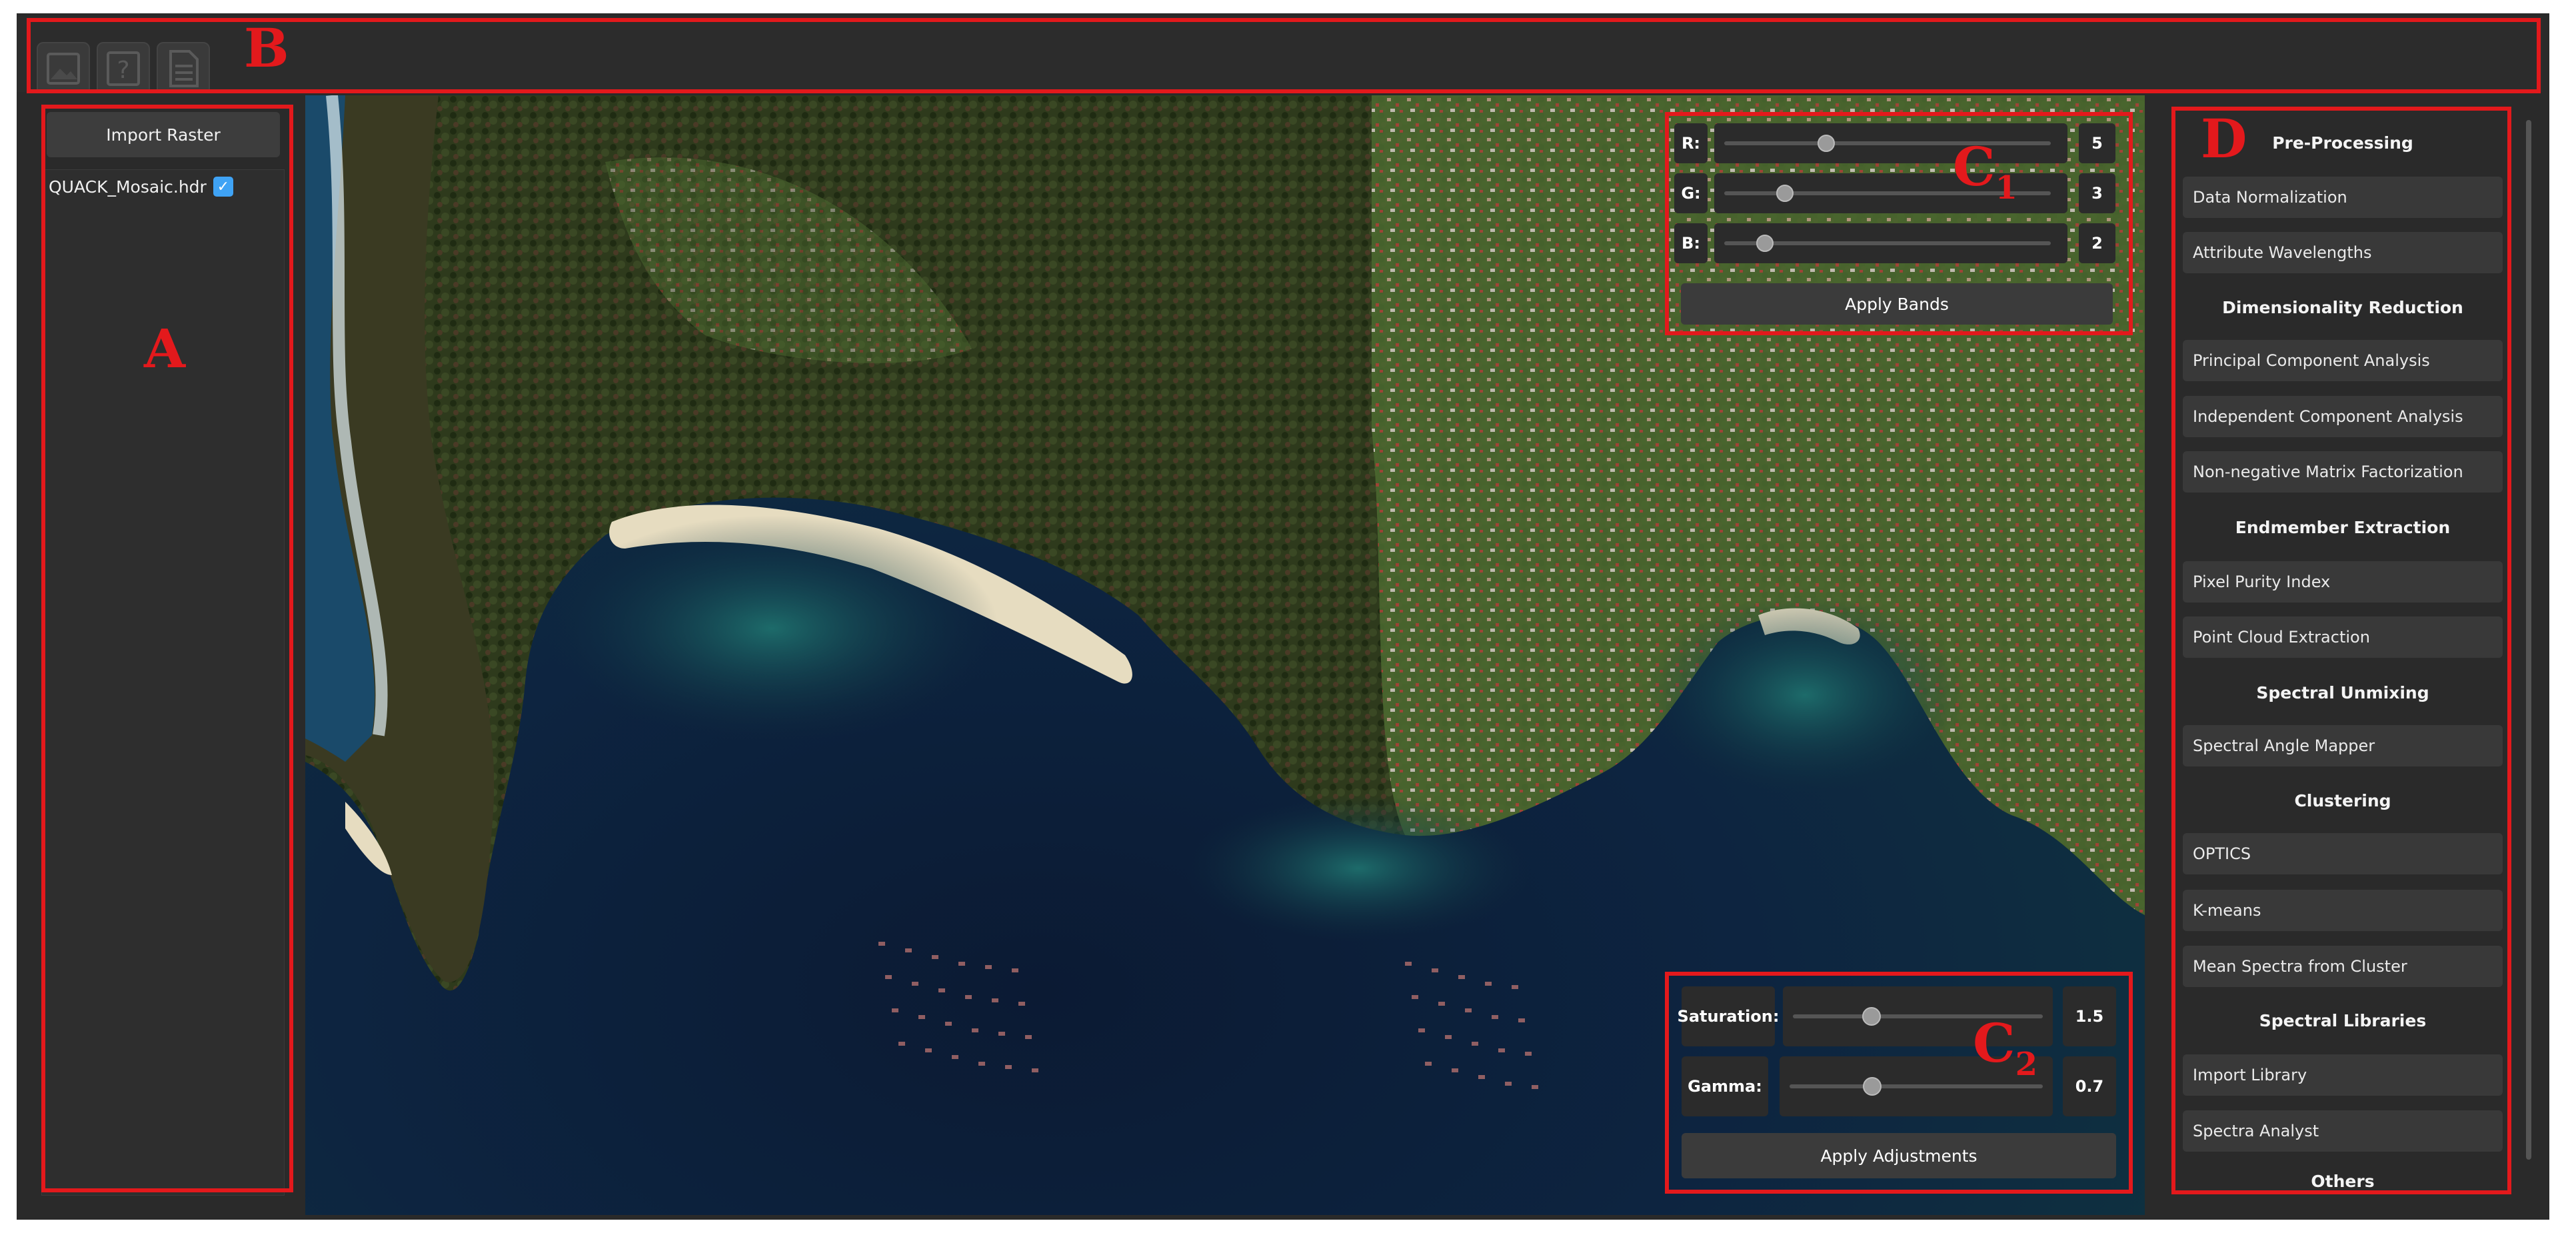 The height and width of the screenshot is (1233, 2576). What do you see at coordinates (1284, 55) in the screenshot?
I see `annotation-box-b` at bounding box center [1284, 55].